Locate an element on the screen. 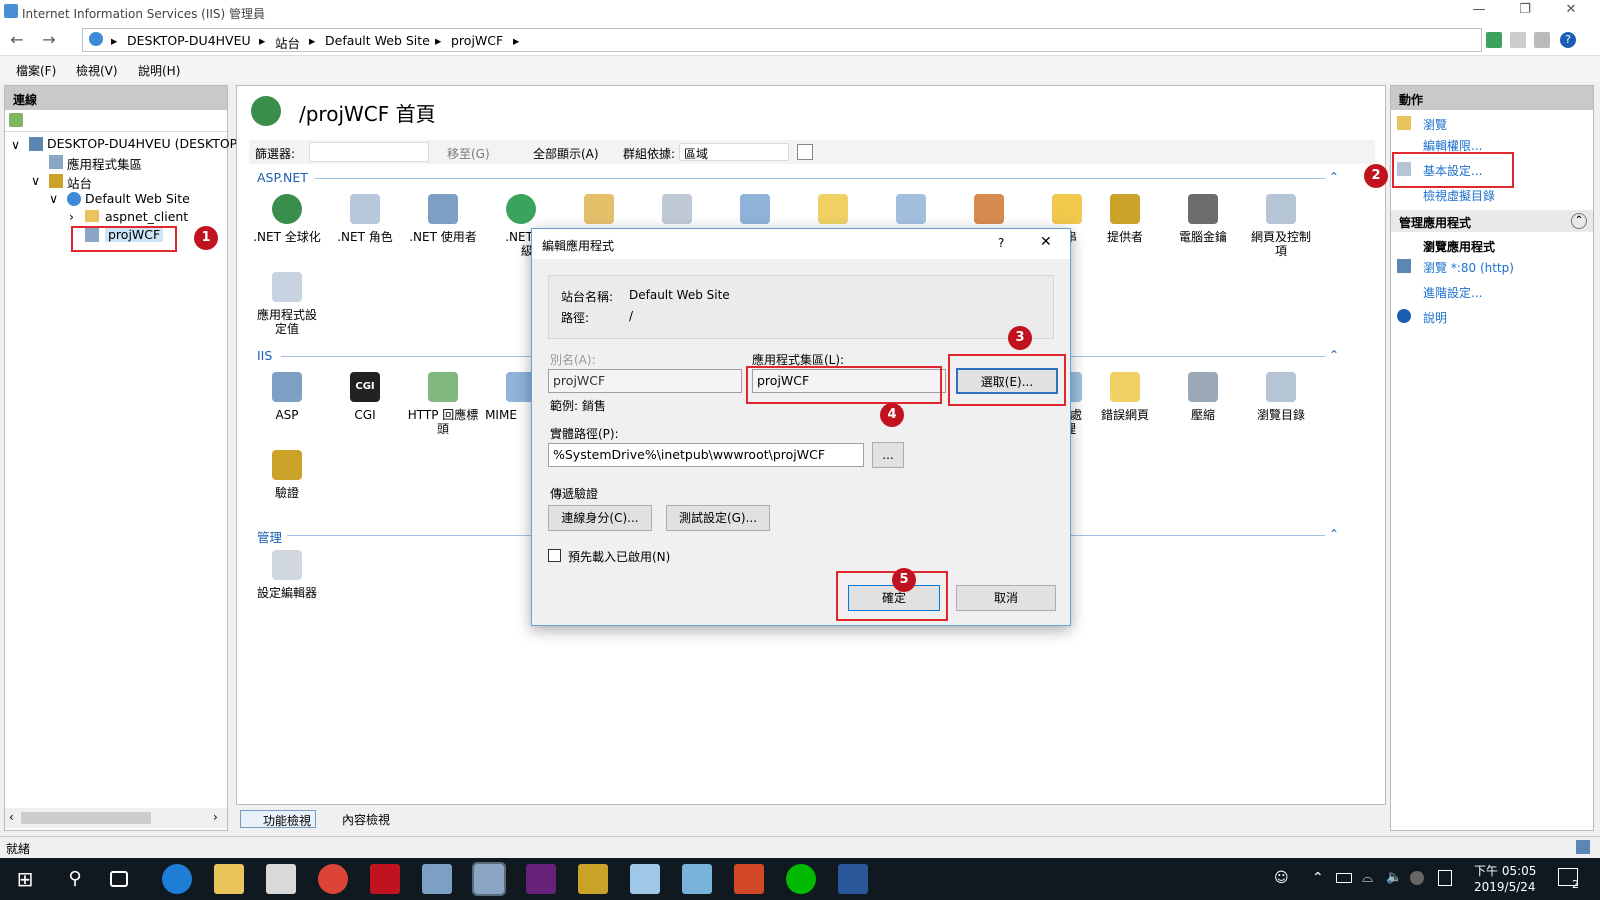 This screenshot has height=900, width=1600. mail-icon is located at coordinates (281, 879).